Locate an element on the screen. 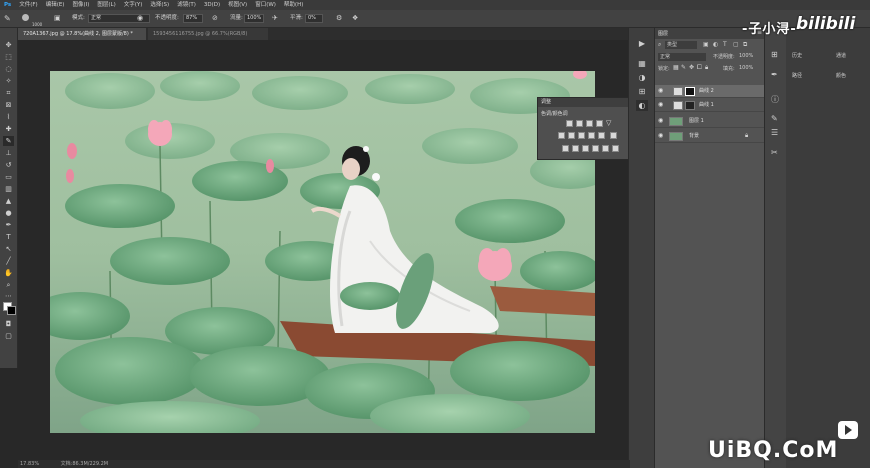 The image size is (870, 468). filter-shape-icon: ▢ is located at coordinates (736, 44).